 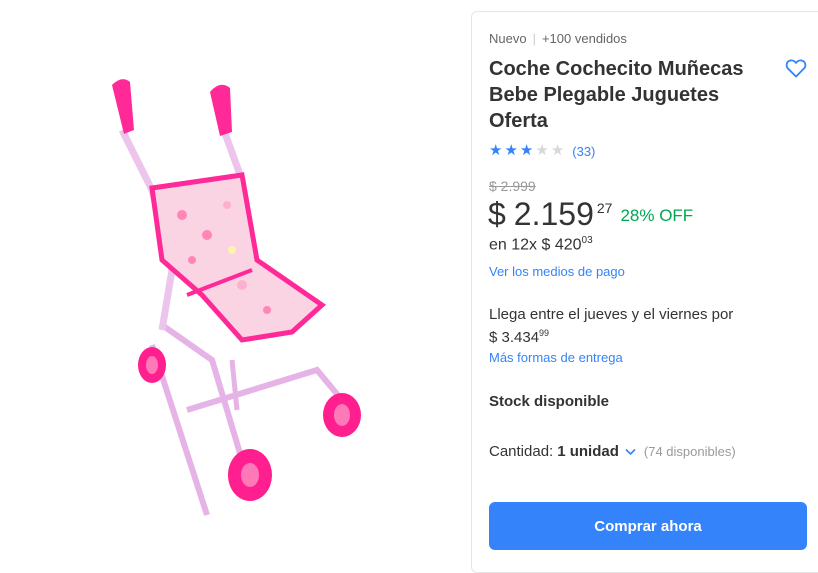 What do you see at coordinates (544, 333) in the screenshot?
I see `shipping-price-cents: 99` at bounding box center [544, 333].